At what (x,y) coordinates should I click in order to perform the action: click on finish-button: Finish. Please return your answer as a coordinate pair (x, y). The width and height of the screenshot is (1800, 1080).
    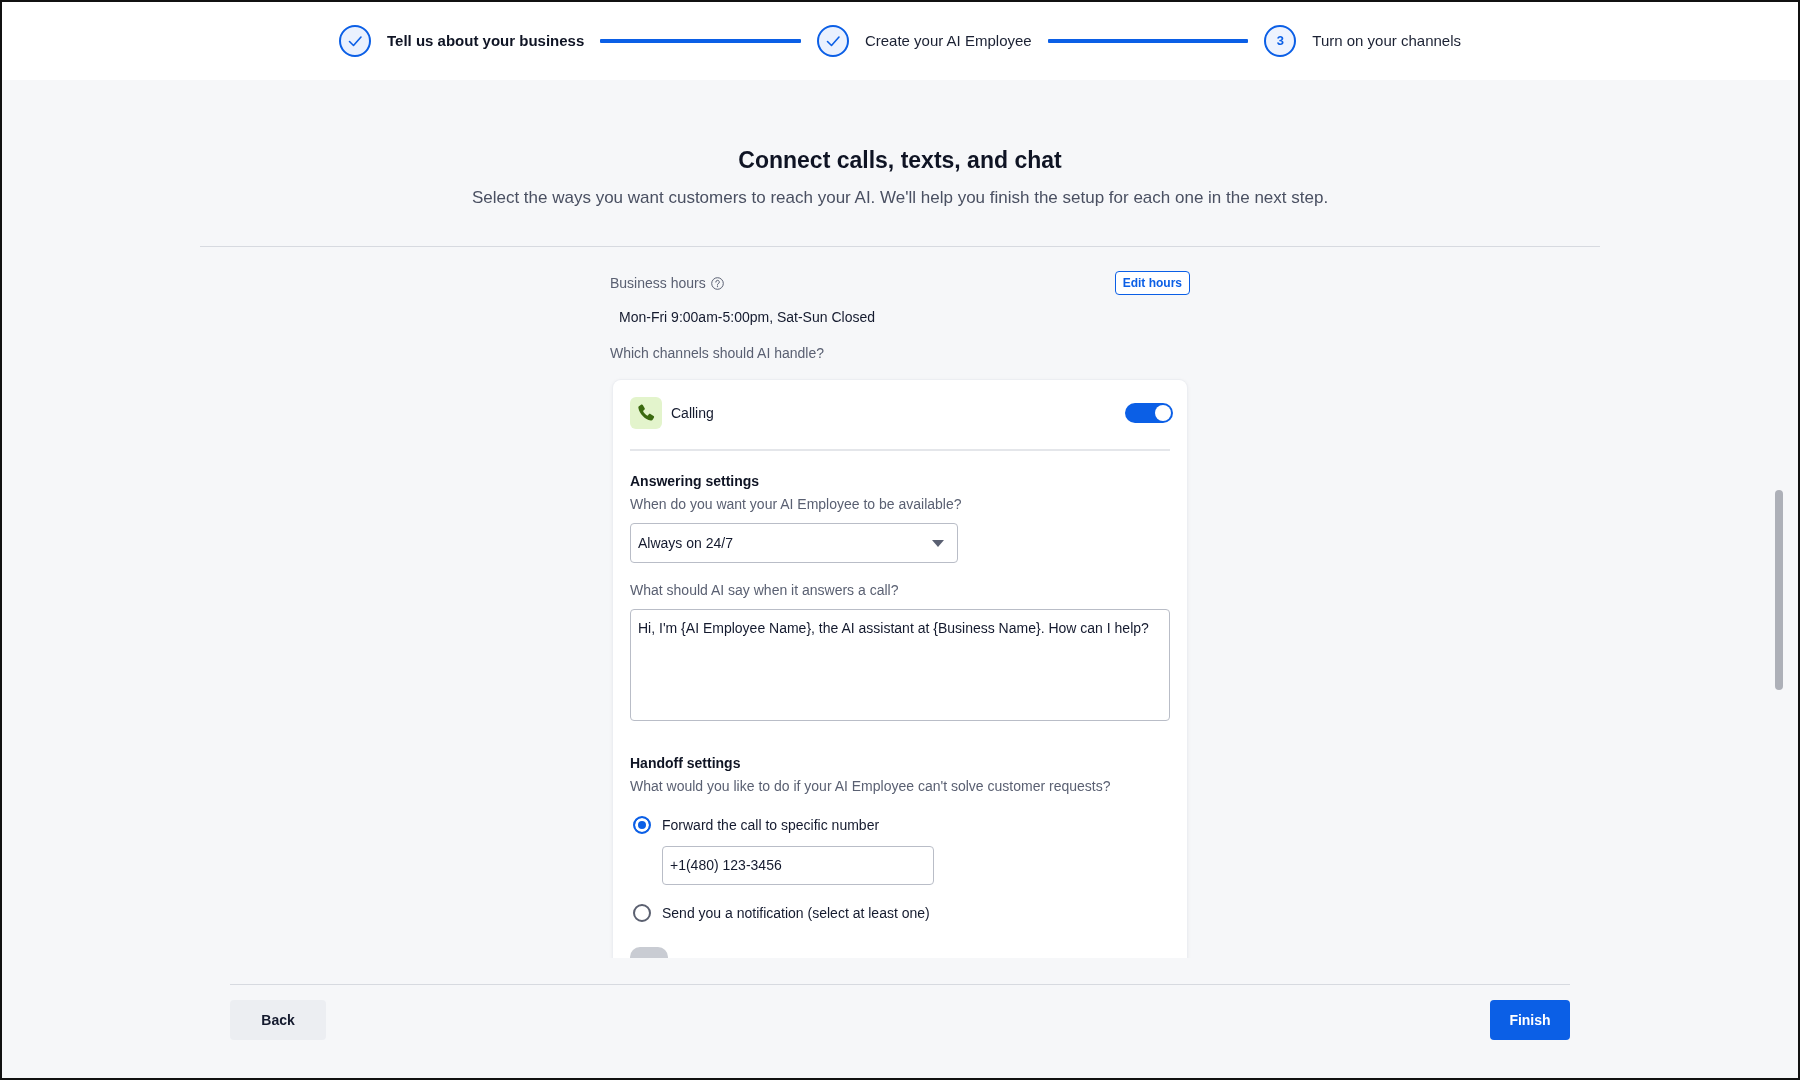
    Looking at the image, I should click on (1530, 1020).